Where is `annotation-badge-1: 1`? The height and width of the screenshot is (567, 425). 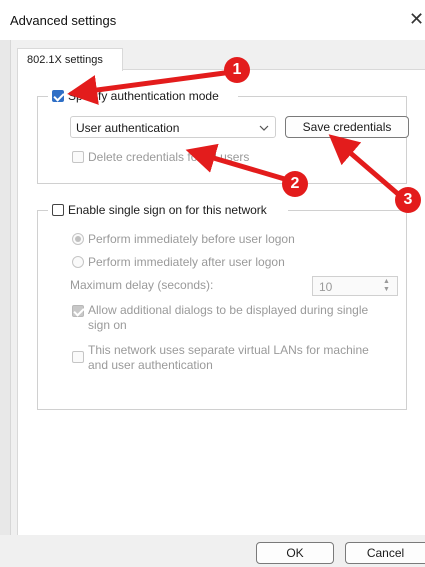 annotation-badge-1: 1 is located at coordinates (237, 70).